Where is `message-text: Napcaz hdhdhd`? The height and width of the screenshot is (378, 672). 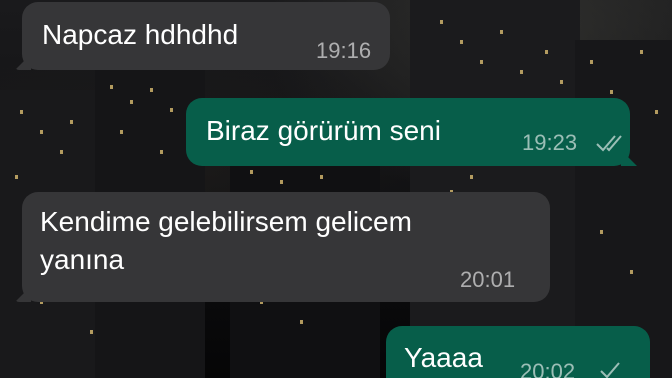
message-text: Napcaz hdhdhd is located at coordinates (140, 34).